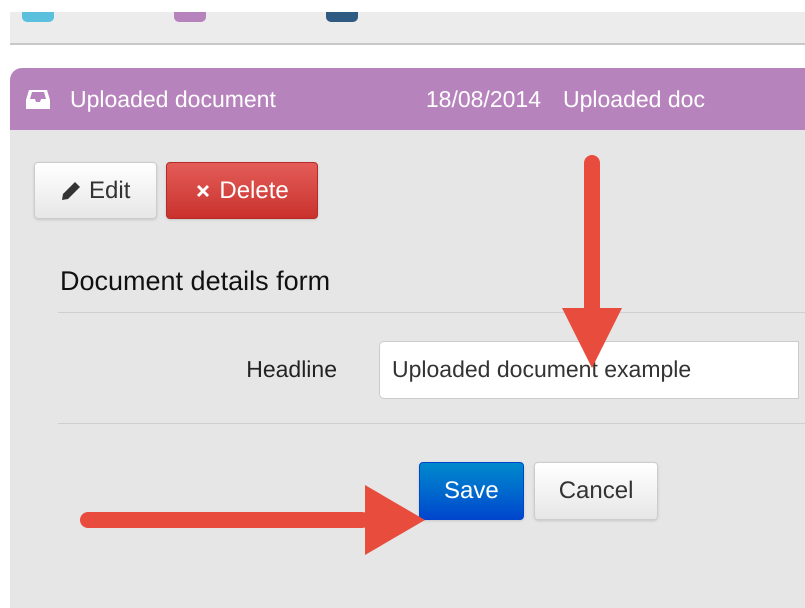 This screenshot has width=805, height=608. Describe the element at coordinates (71, 190) in the screenshot. I see `pencil-icon` at that location.